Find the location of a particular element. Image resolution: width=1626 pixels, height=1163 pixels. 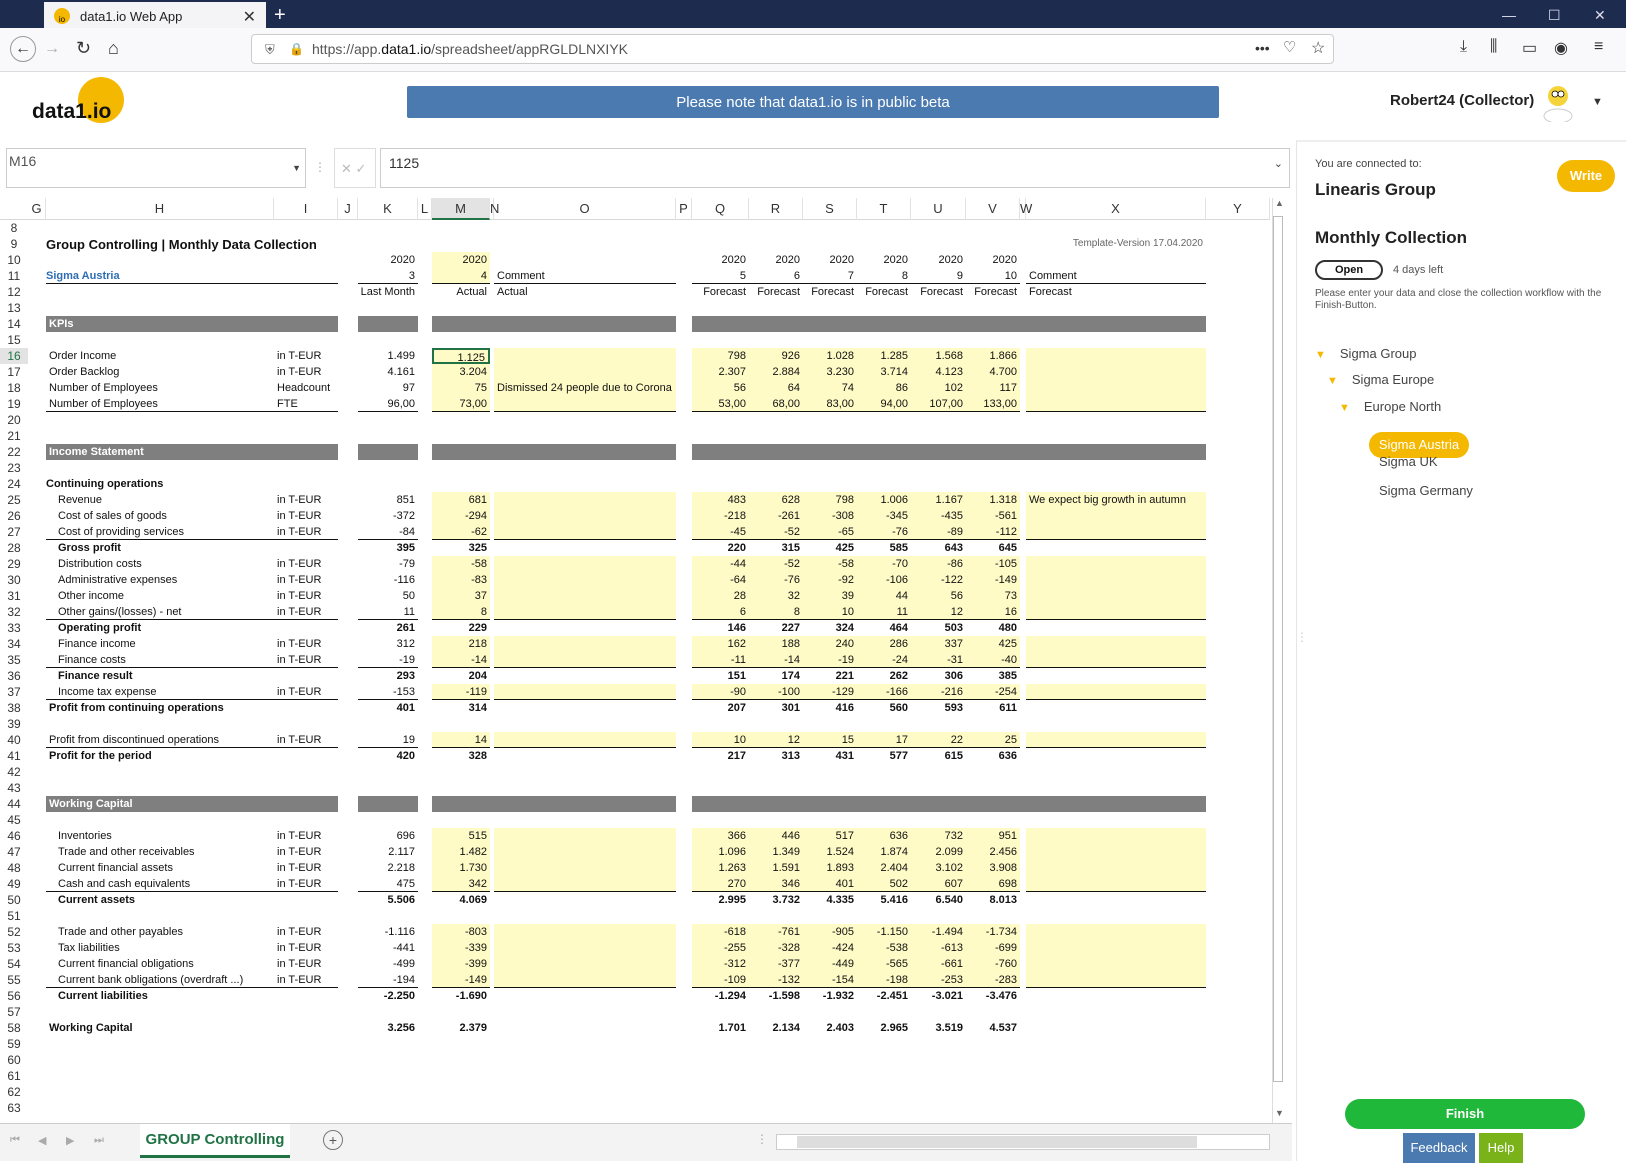

value-forecast: 221 is located at coordinates (830, 676).